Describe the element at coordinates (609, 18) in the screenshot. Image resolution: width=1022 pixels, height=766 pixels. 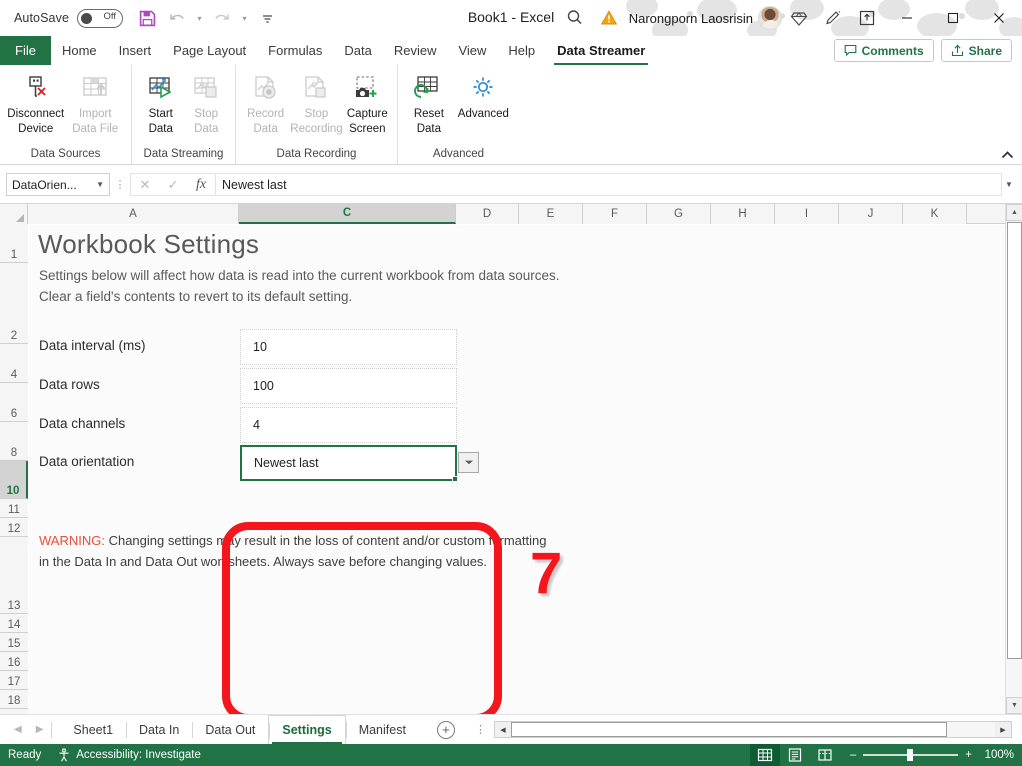
I see `account-warning-icon` at that location.